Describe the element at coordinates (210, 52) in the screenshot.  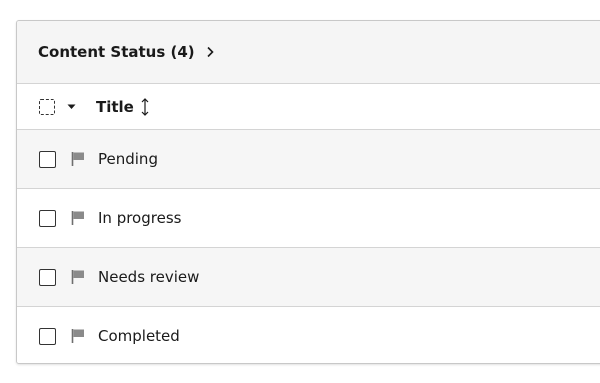
I see `chevron-right-icon` at that location.